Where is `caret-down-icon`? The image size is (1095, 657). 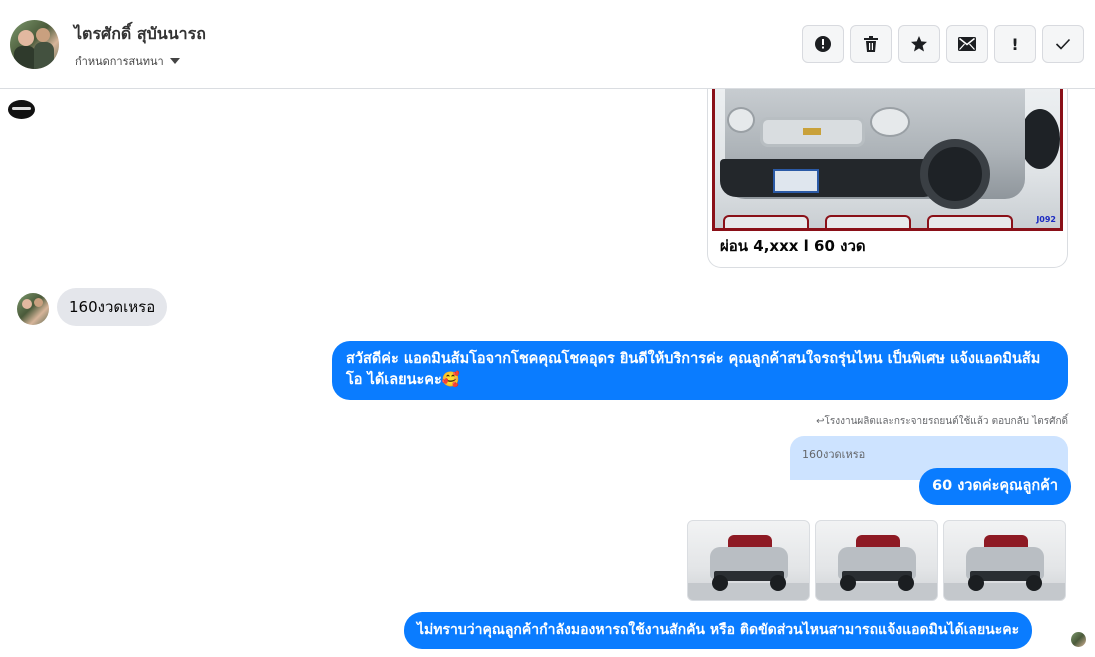
caret-down-icon is located at coordinates (174, 61).